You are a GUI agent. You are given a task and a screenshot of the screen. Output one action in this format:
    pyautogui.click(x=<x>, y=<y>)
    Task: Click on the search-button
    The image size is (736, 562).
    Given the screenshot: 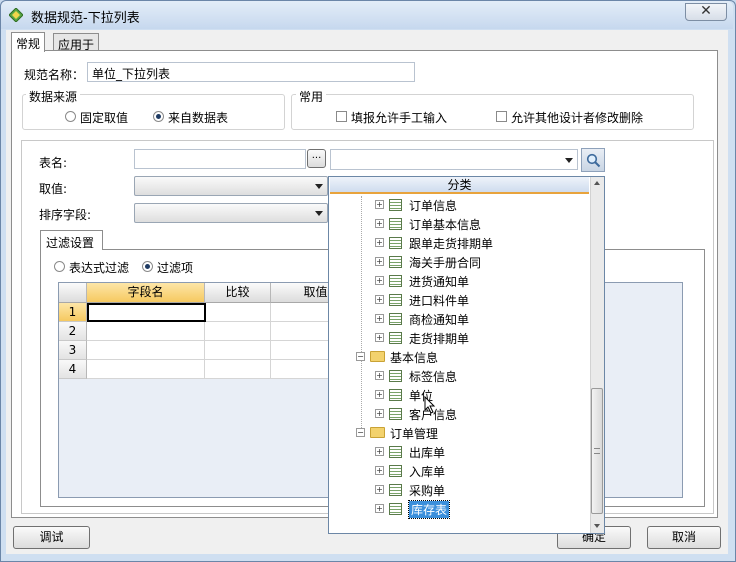 What is the action you would take?
    pyautogui.click(x=593, y=160)
    